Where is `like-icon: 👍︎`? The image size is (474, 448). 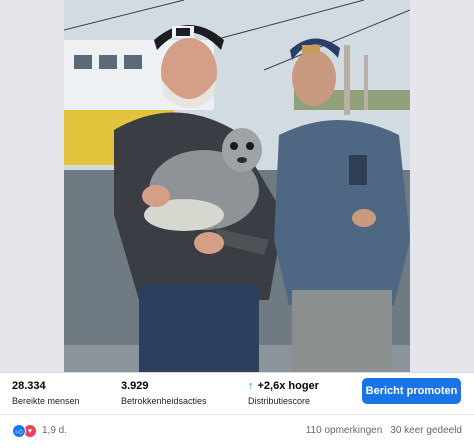 like-icon: 👍︎ is located at coordinates (19, 431).